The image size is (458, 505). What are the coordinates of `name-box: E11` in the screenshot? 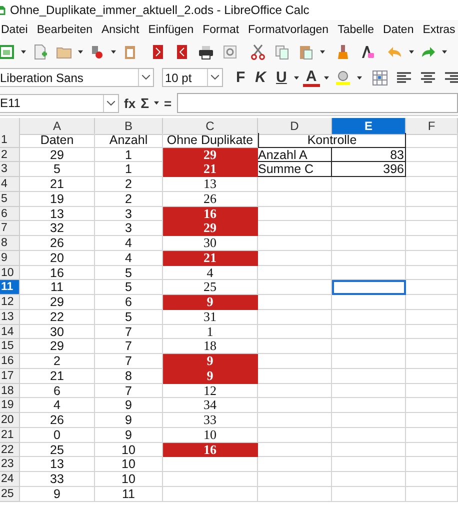 It's located at (59, 103).